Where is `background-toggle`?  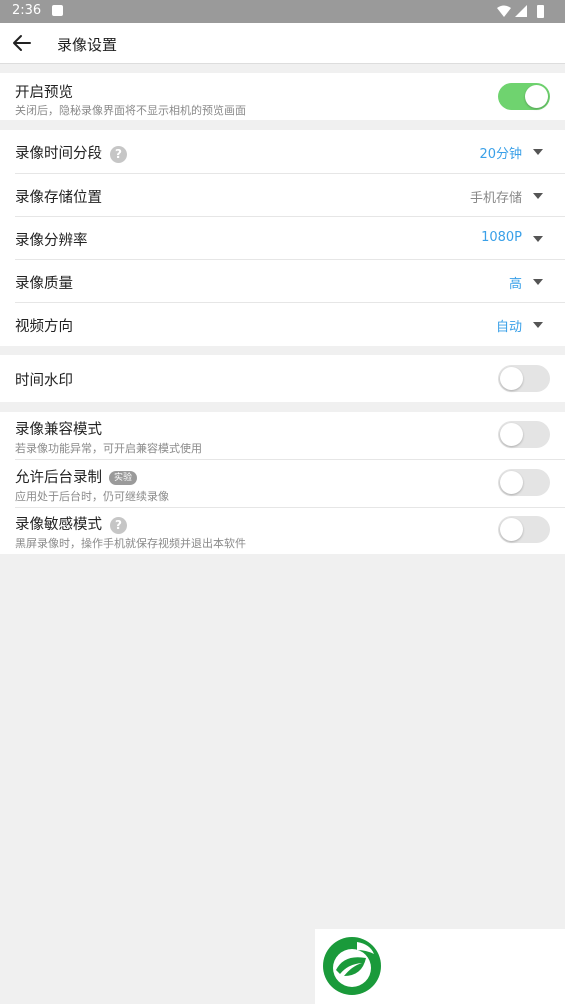 background-toggle is located at coordinates (524, 482).